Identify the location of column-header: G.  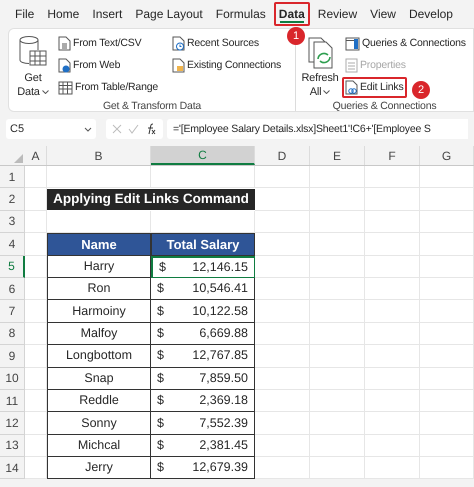
(447, 155).